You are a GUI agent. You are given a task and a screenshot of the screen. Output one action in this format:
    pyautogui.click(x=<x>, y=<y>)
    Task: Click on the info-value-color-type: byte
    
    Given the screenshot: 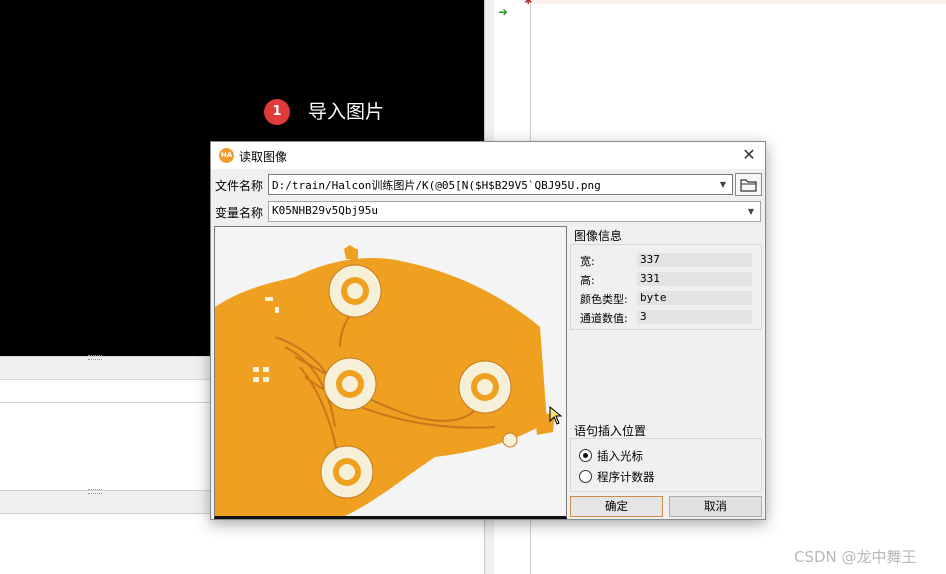 What is the action you would take?
    pyautogui.click(x=694, y=298)
    